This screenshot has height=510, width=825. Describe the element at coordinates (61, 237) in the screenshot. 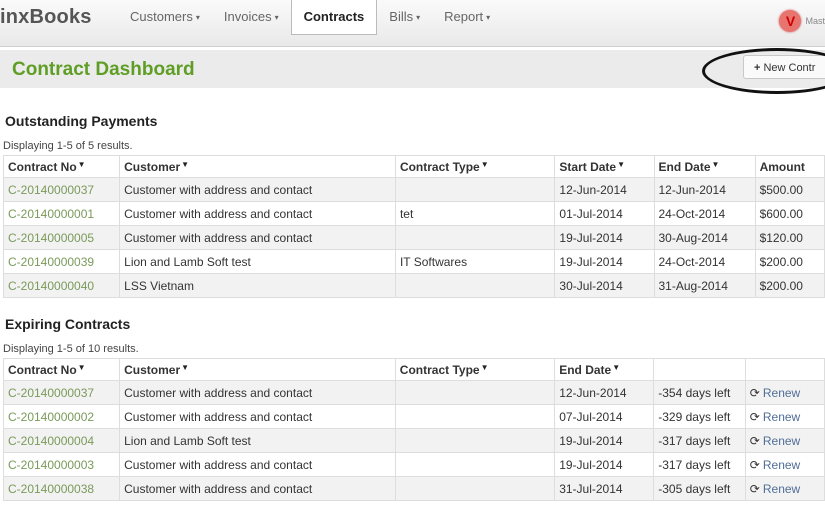

I see `contract-no-link: C-20140000005` at that location.